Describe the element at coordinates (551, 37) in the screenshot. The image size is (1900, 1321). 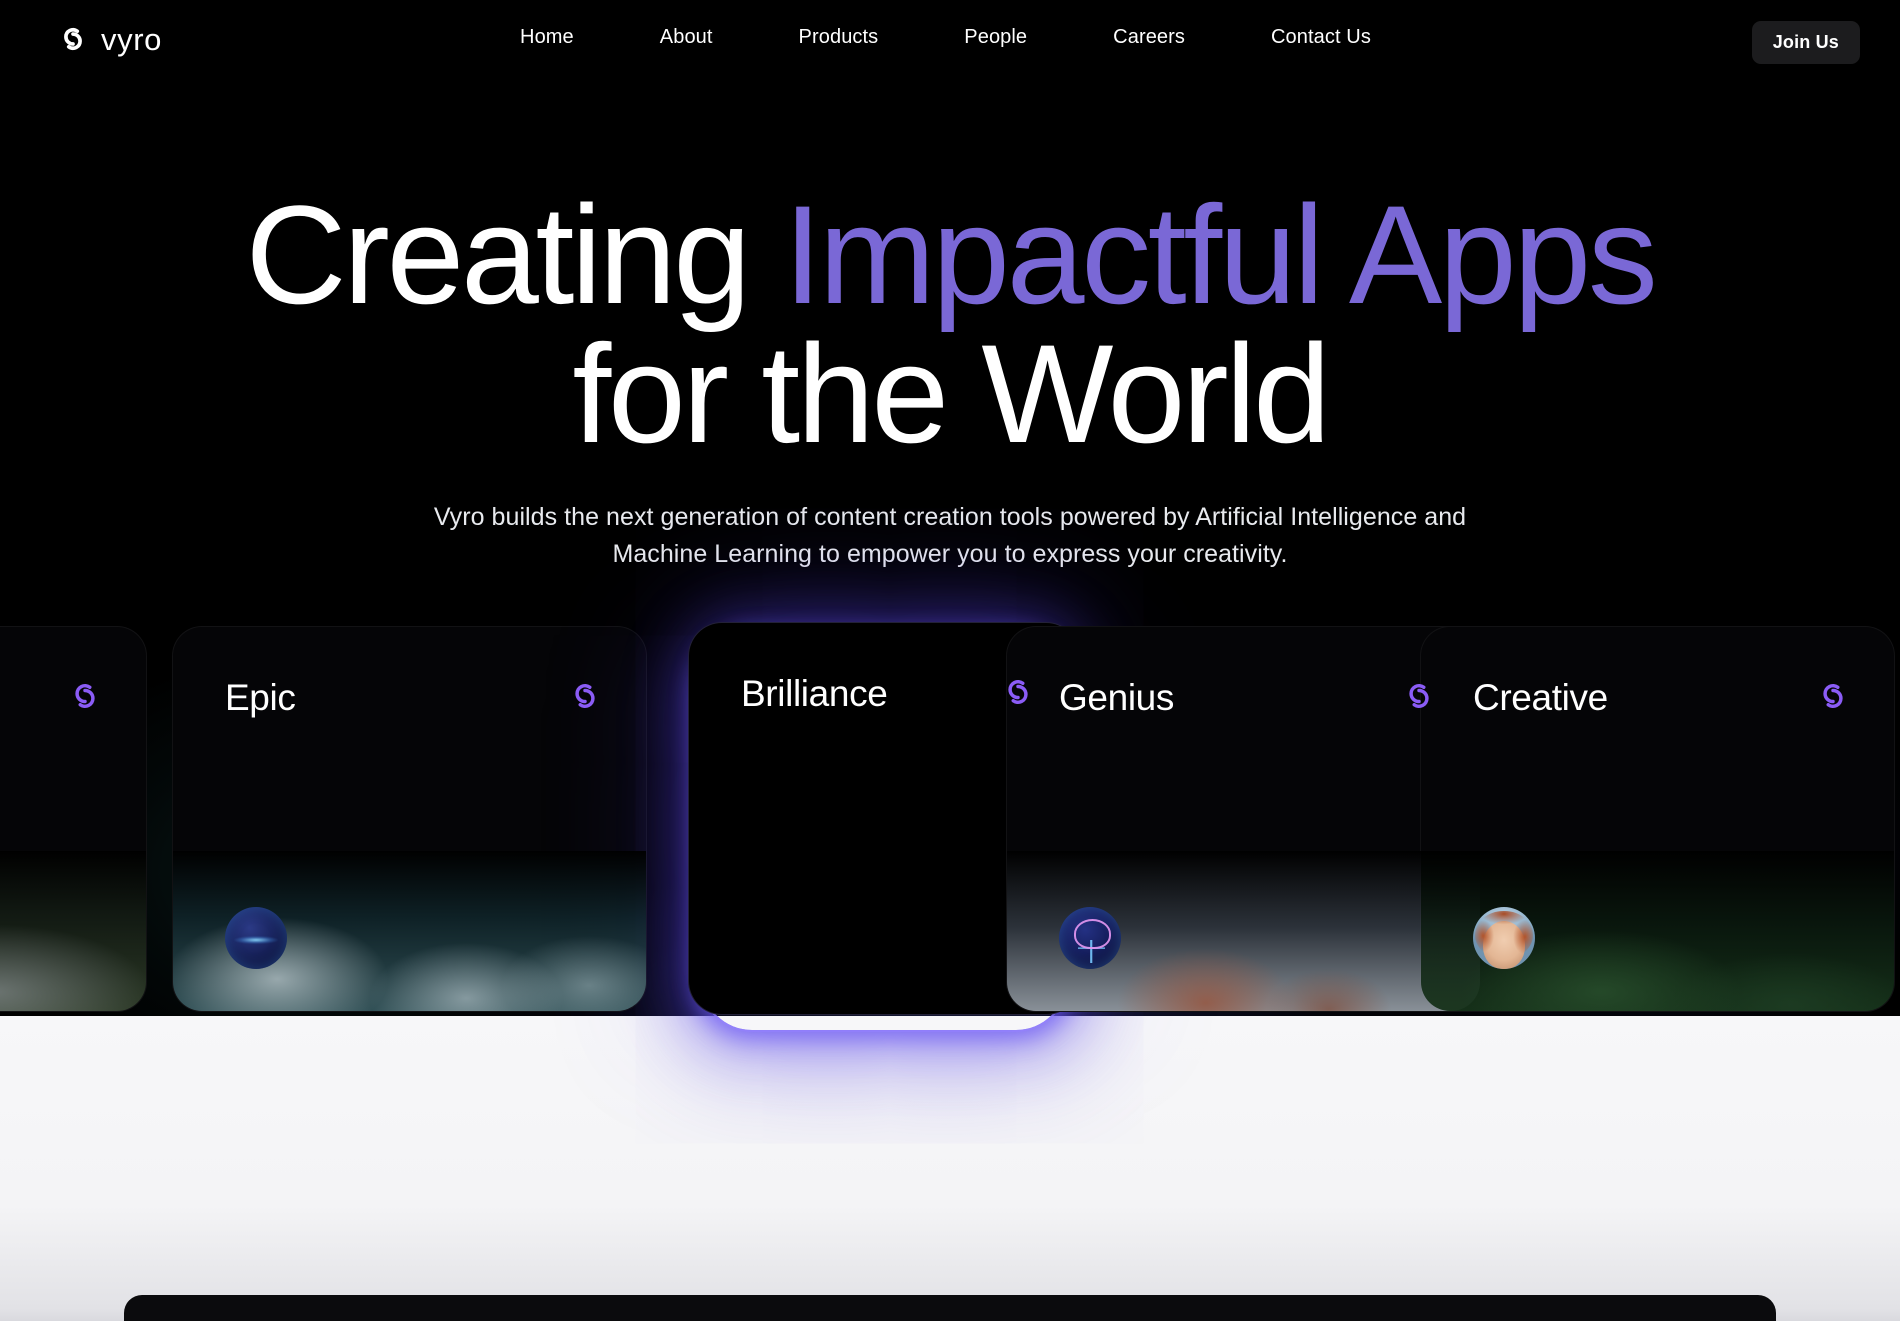
I see `nav-item-home: Home` at that location.